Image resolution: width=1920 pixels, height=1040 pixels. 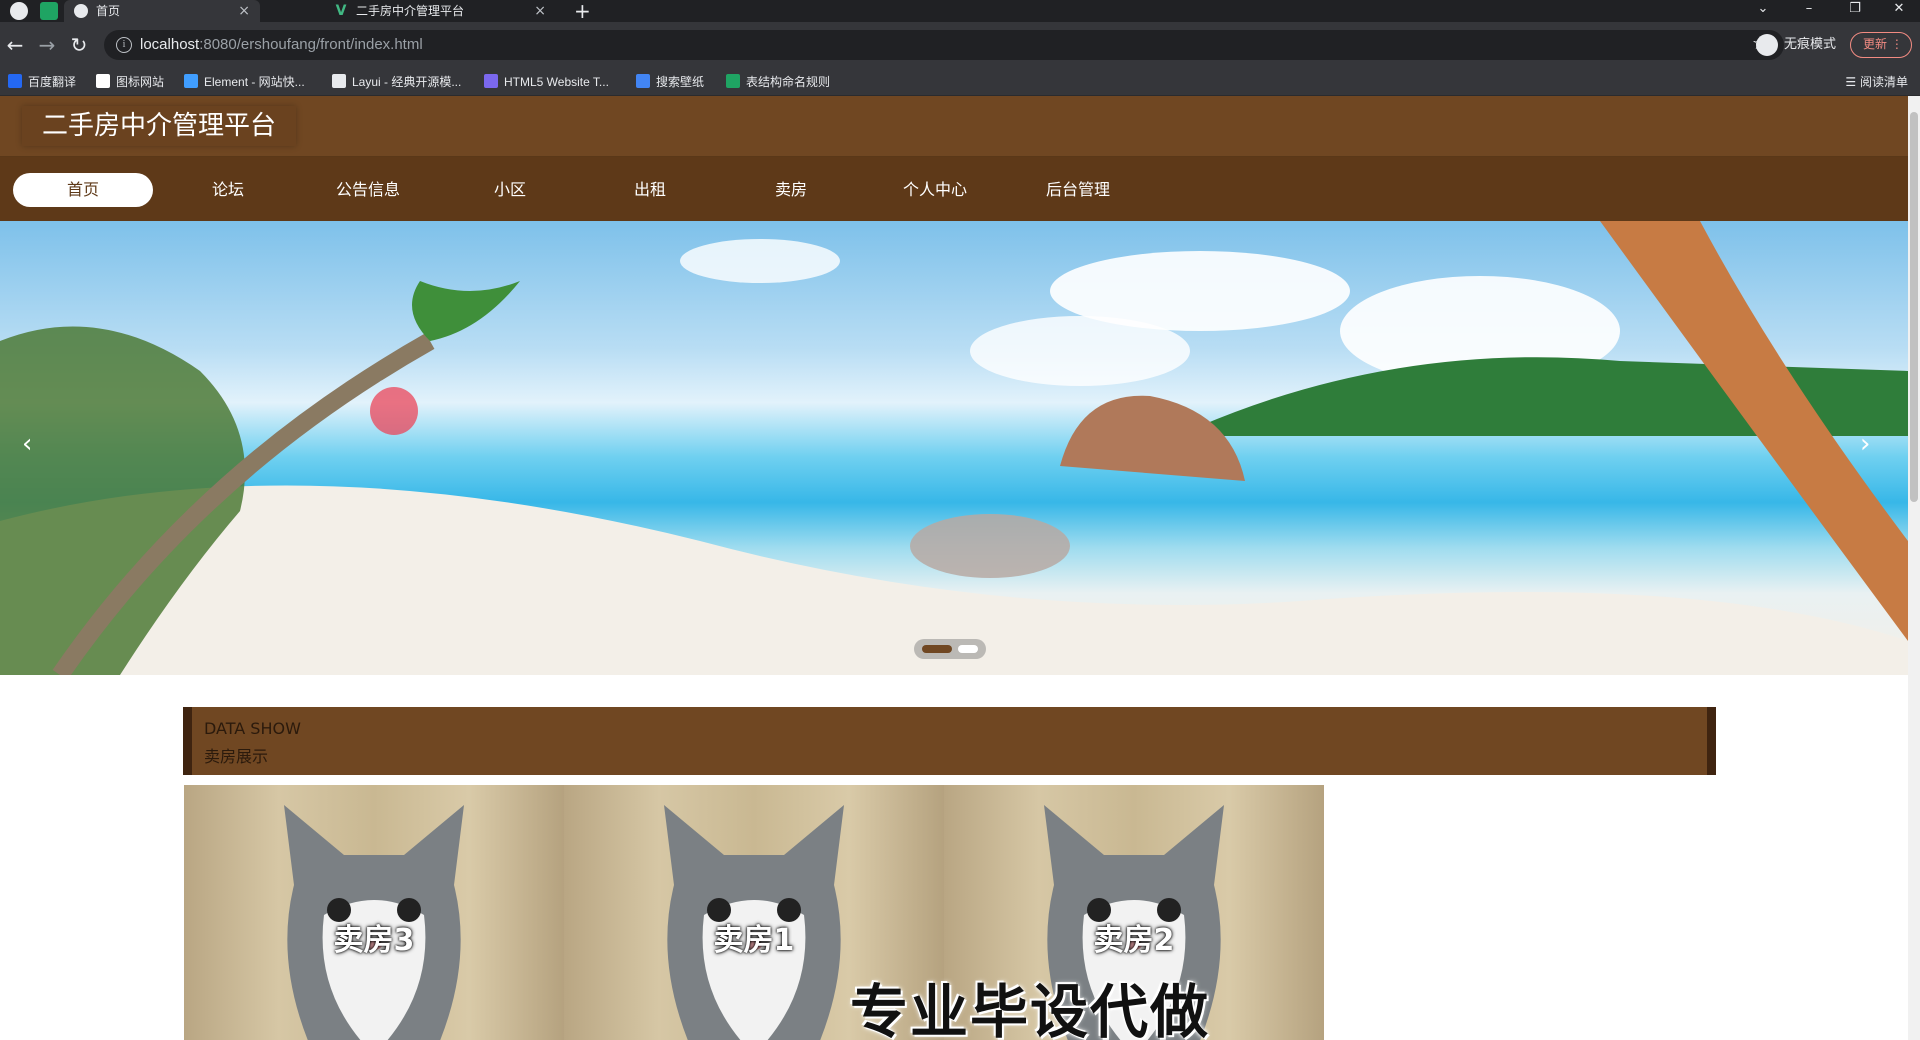 What do you see at coordinates (791, 190) in the screenshot?
I see `nav-item-sell: 卖房` at bounding box center [791, 190].